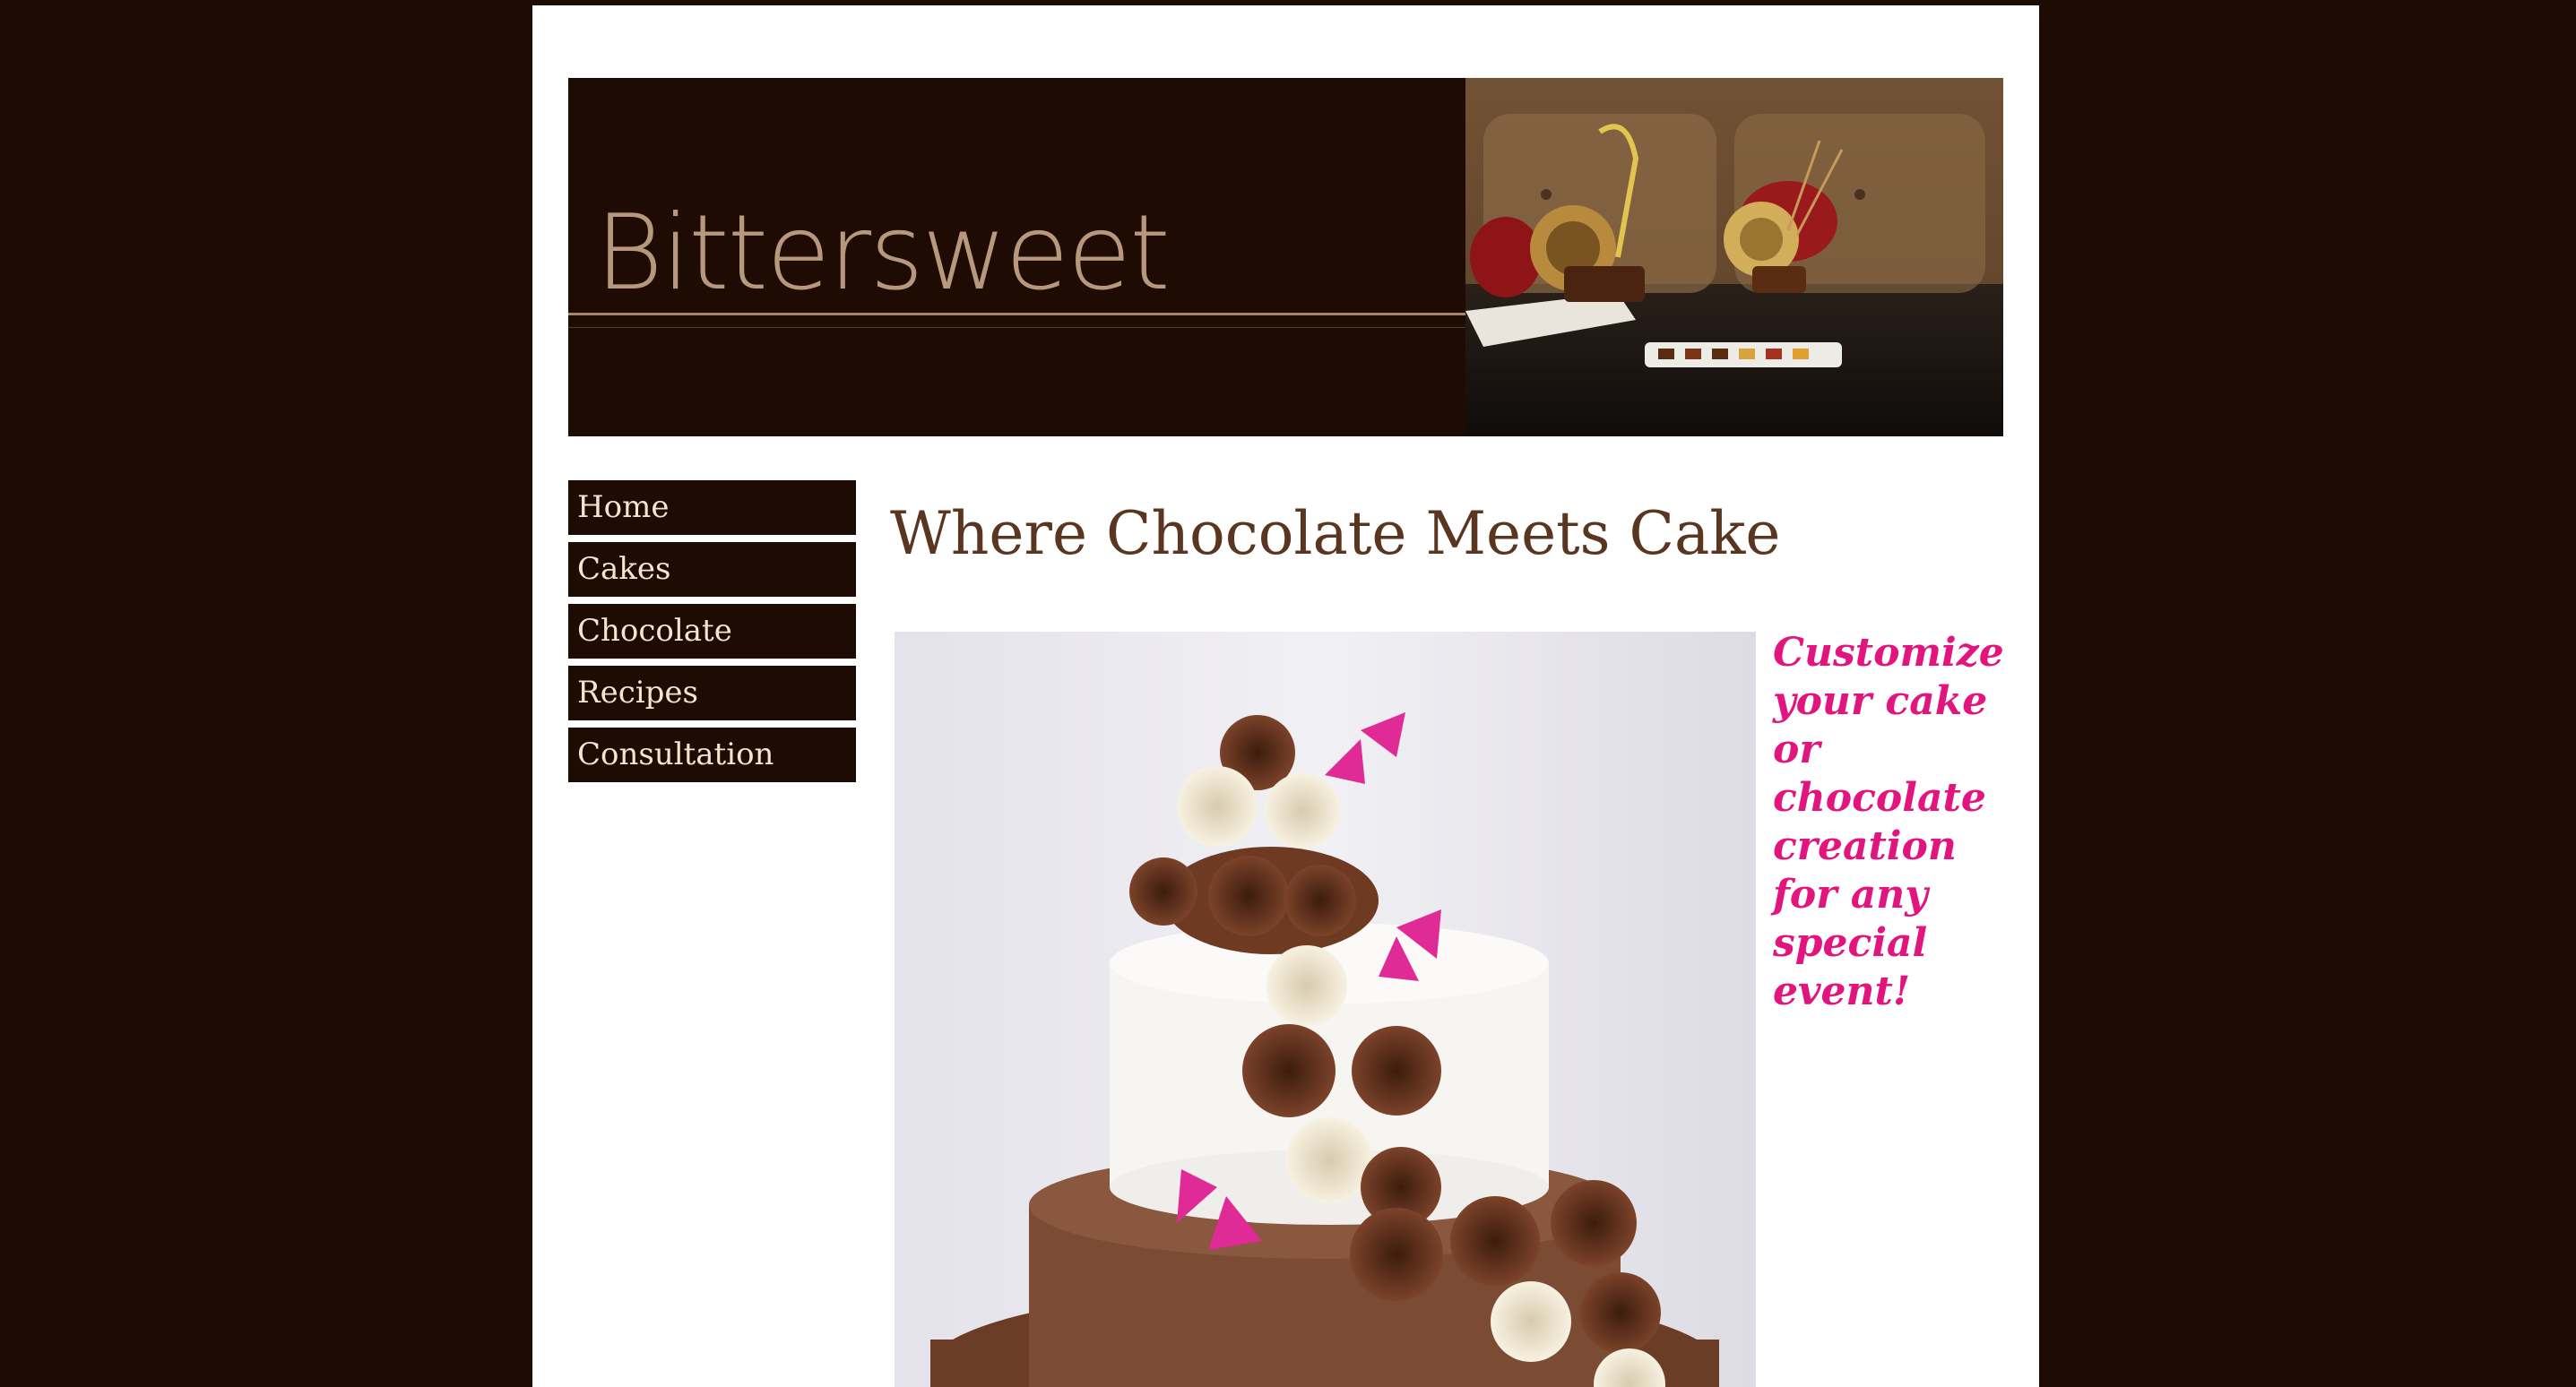  I want to click on nav-item-home: Home, so click(712, 507).